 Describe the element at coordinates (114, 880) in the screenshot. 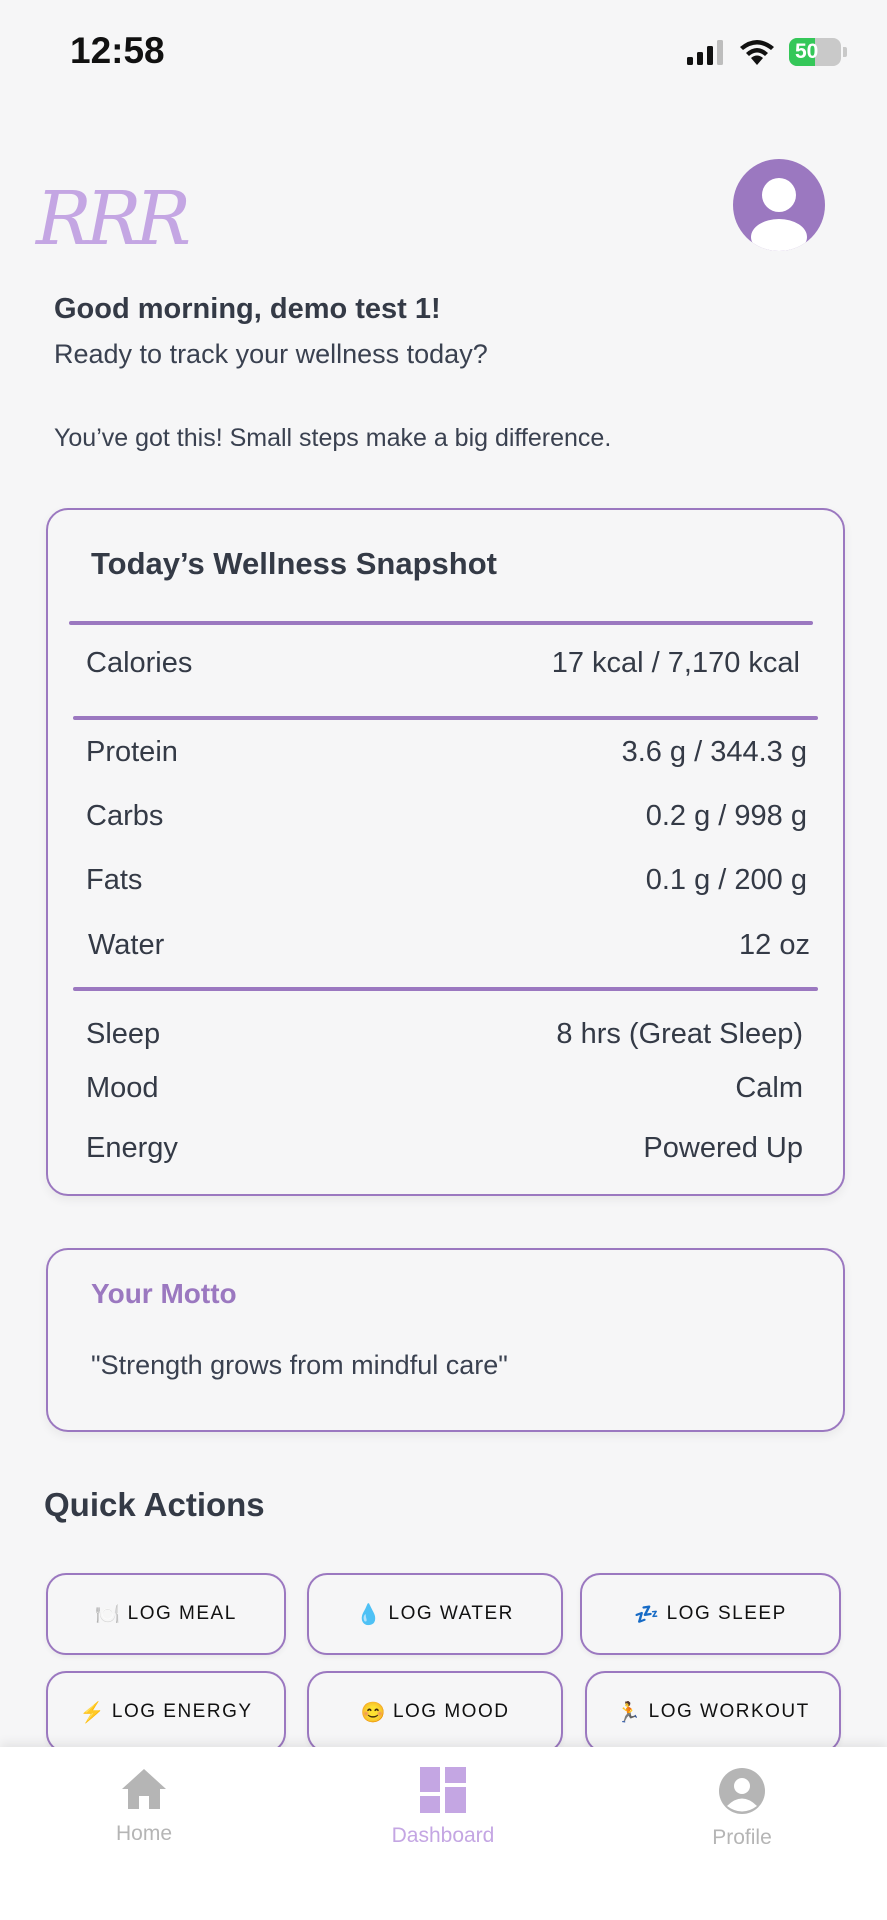

I see `fats-label: Fats` at that location.